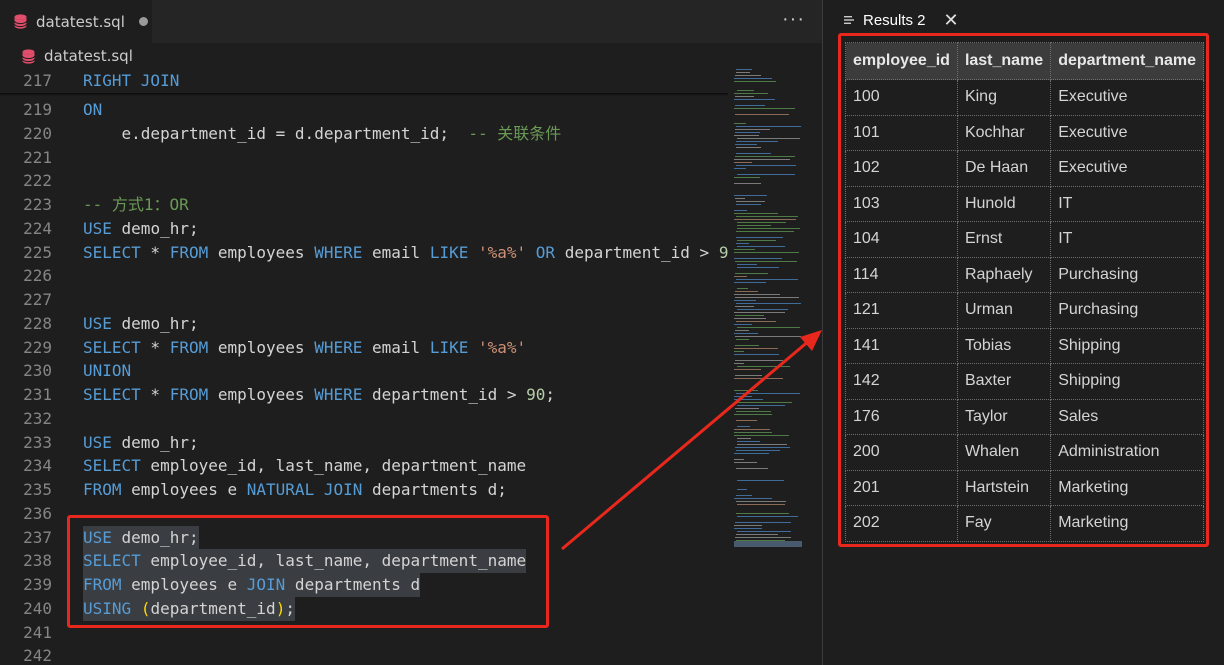 This screenshot has width=1224, height=665. I want to click on table-cell: Sales, so click(1127, 416).